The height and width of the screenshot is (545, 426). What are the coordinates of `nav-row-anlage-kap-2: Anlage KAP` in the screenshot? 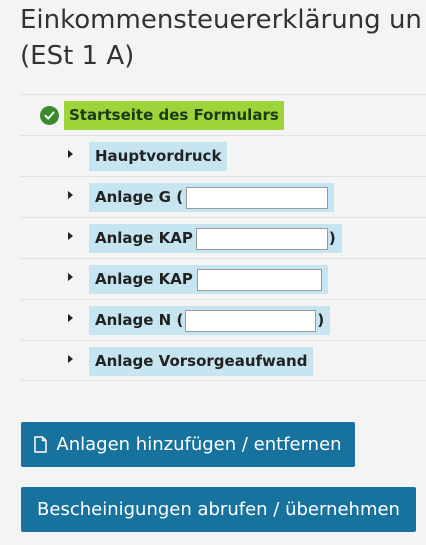 It's located at (223, 278).